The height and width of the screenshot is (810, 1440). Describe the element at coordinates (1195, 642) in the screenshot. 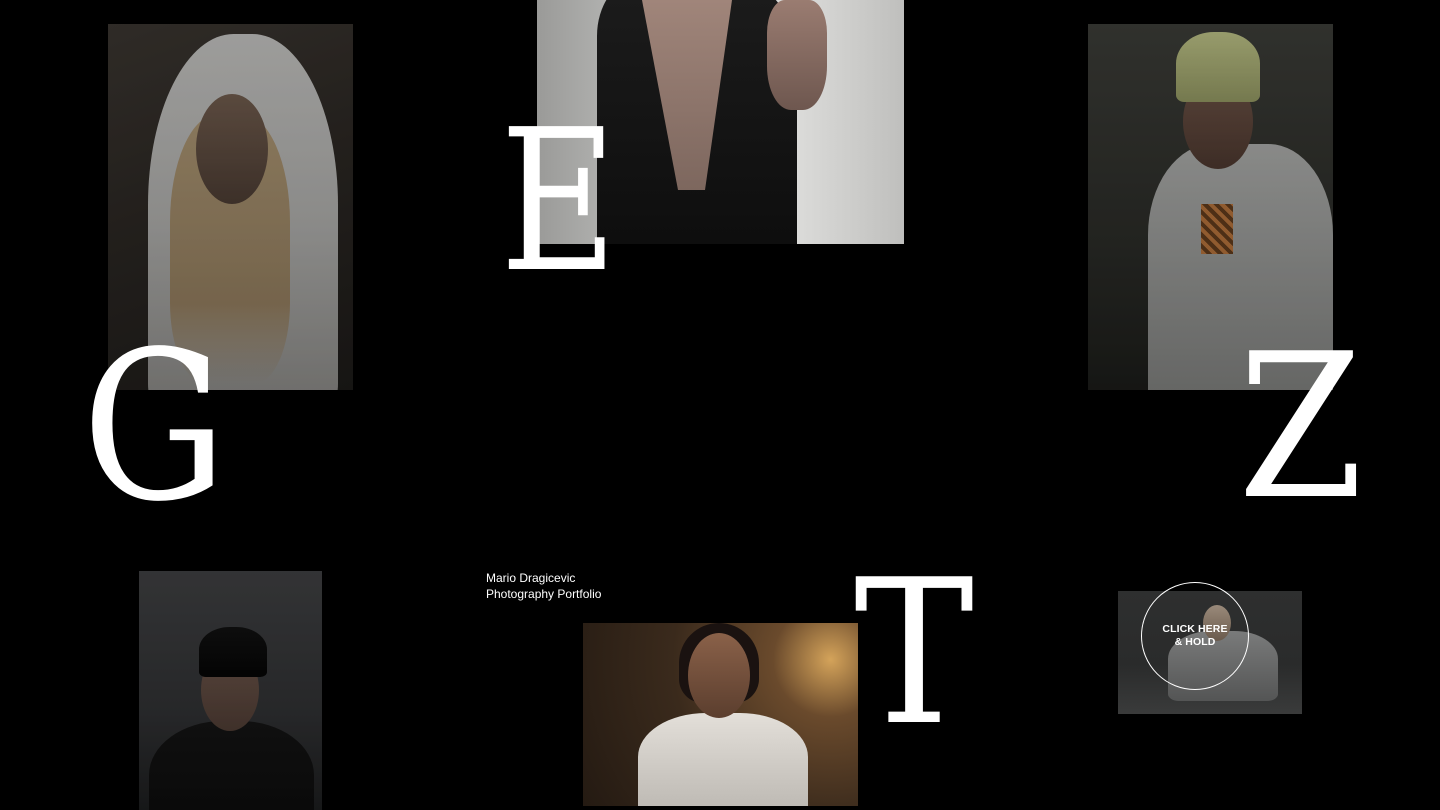

I see `hold-button-line2: & HOLD` at that location.